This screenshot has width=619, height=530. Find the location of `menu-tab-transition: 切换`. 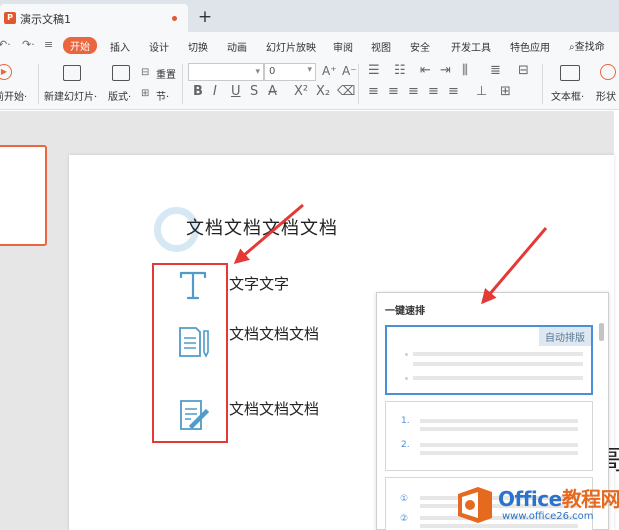

menu-tab-transition: 切换 is located at coordinates (198, 46).